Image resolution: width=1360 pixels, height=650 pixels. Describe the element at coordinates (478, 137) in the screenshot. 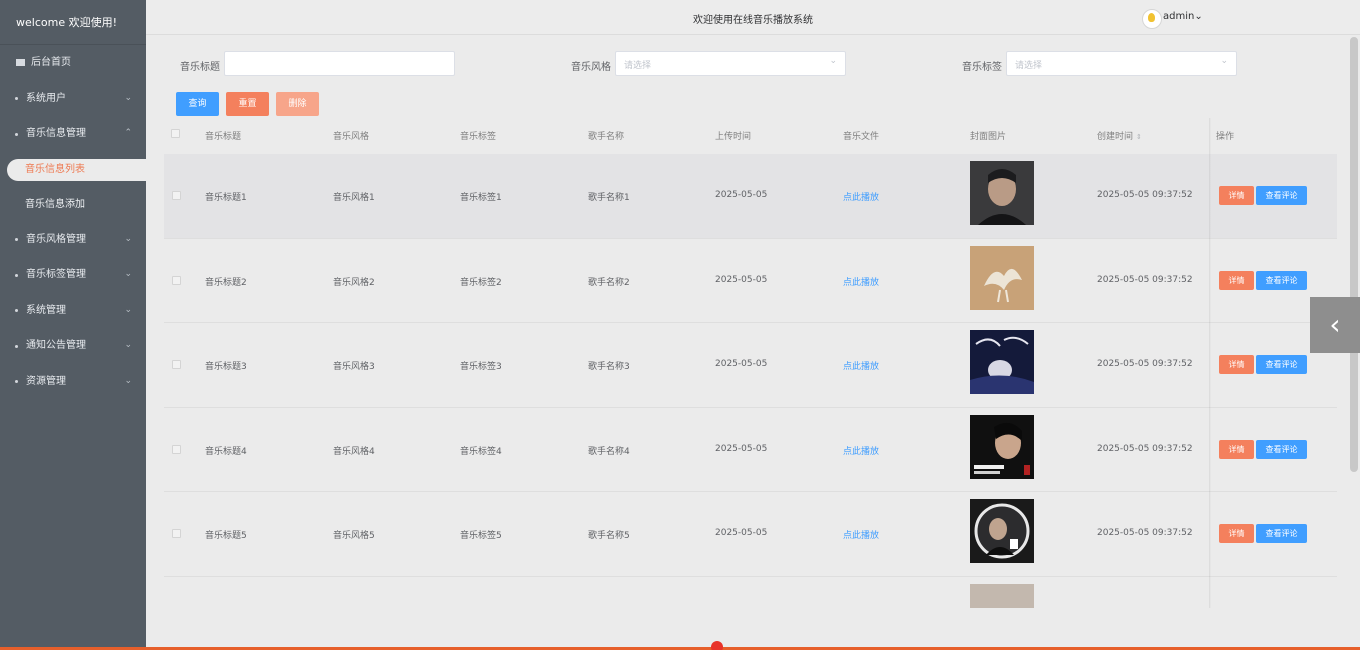

I see `column-header: 音乐标签` at that location.